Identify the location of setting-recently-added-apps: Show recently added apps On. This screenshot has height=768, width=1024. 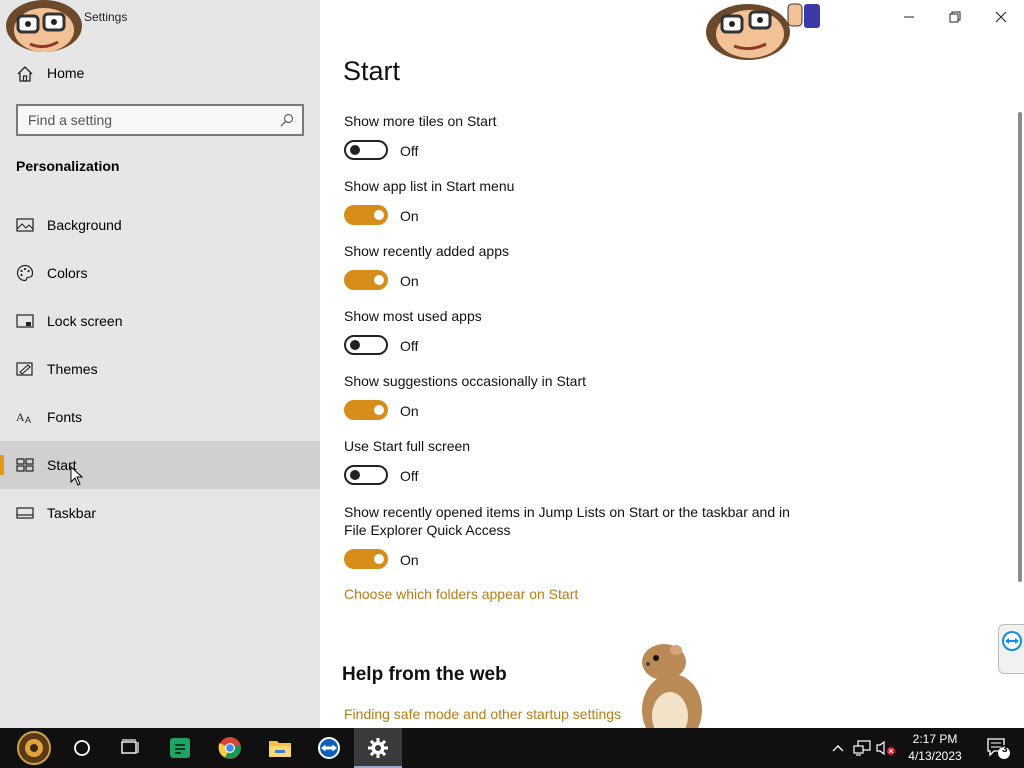
(574, 267).